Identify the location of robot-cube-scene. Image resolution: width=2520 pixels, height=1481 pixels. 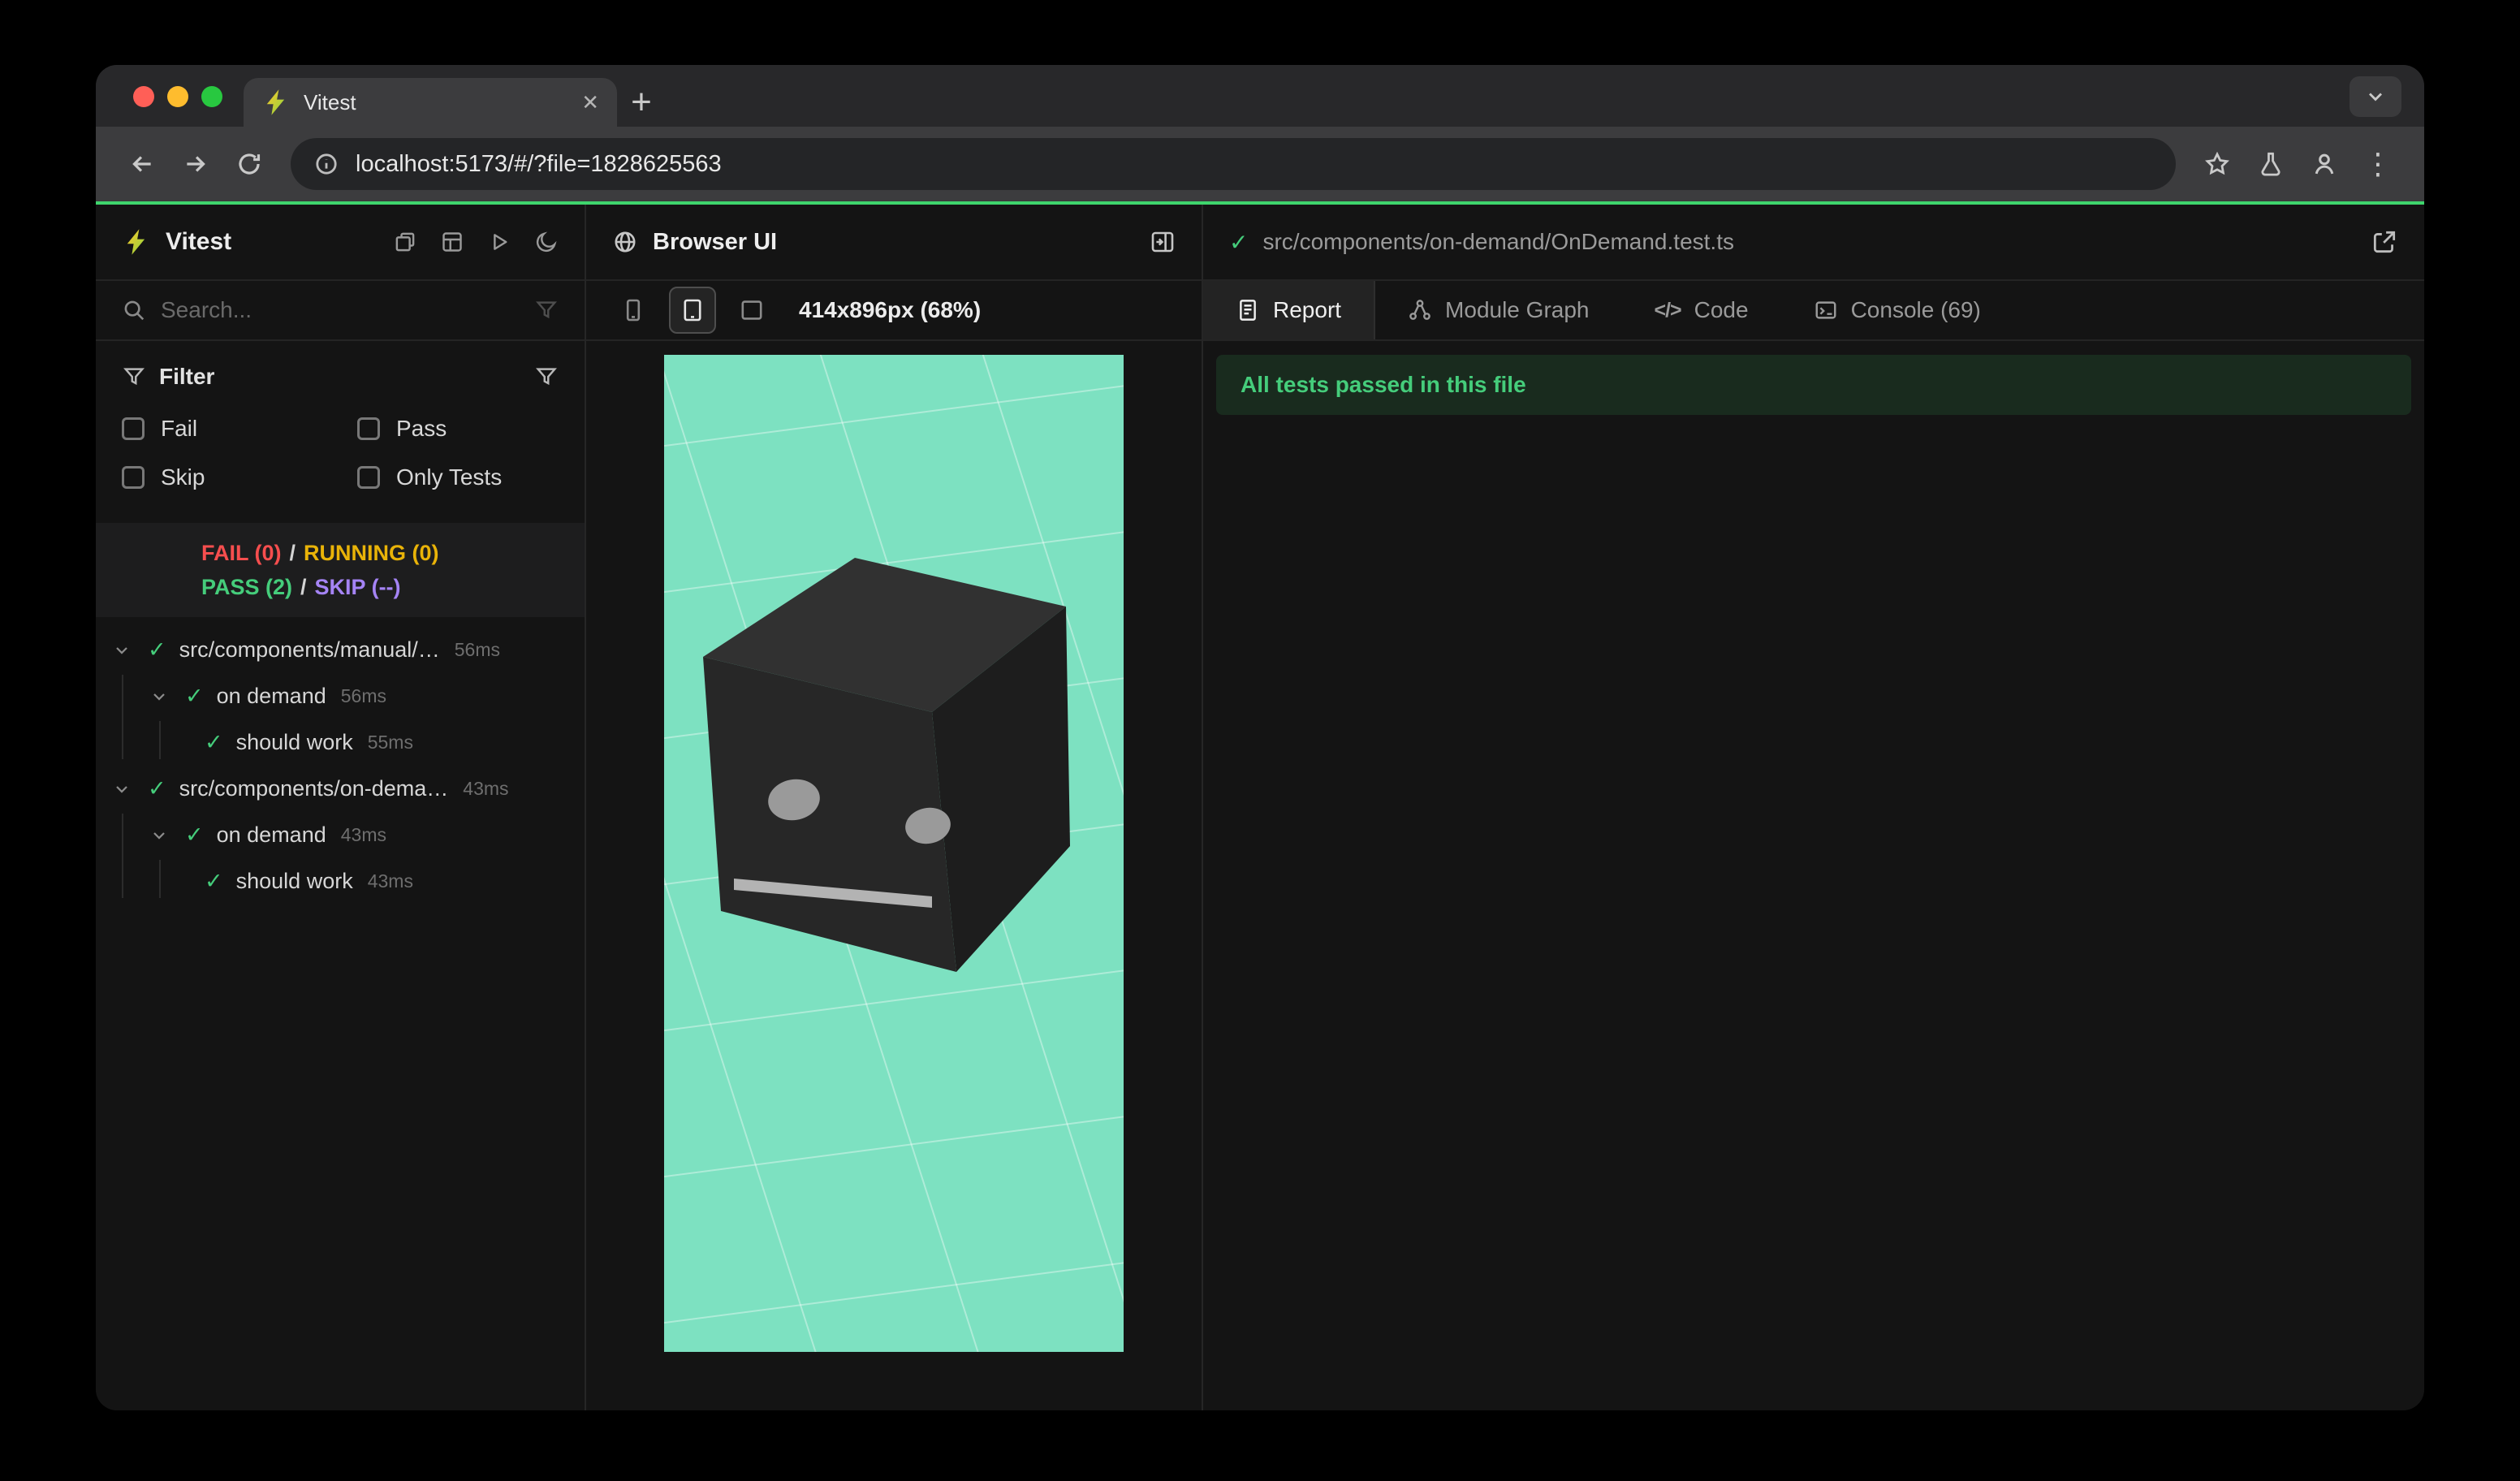
(894, 853).